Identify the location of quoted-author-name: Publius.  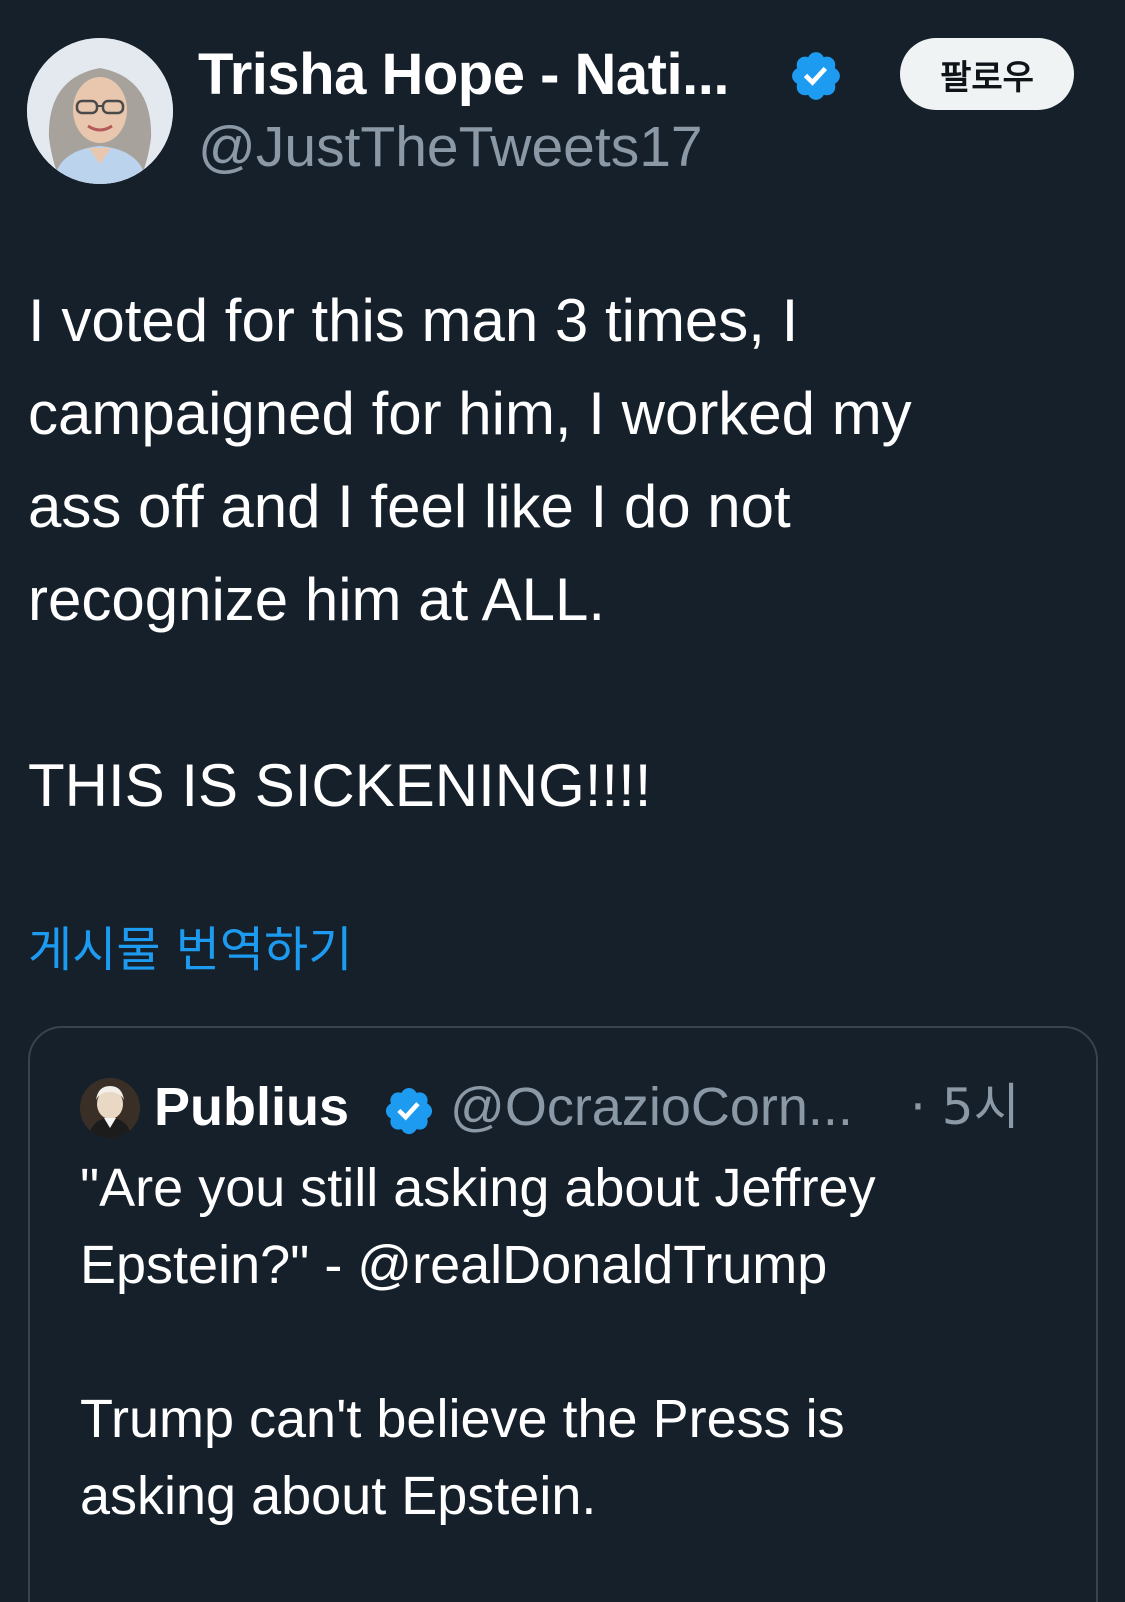
(251, 1107).